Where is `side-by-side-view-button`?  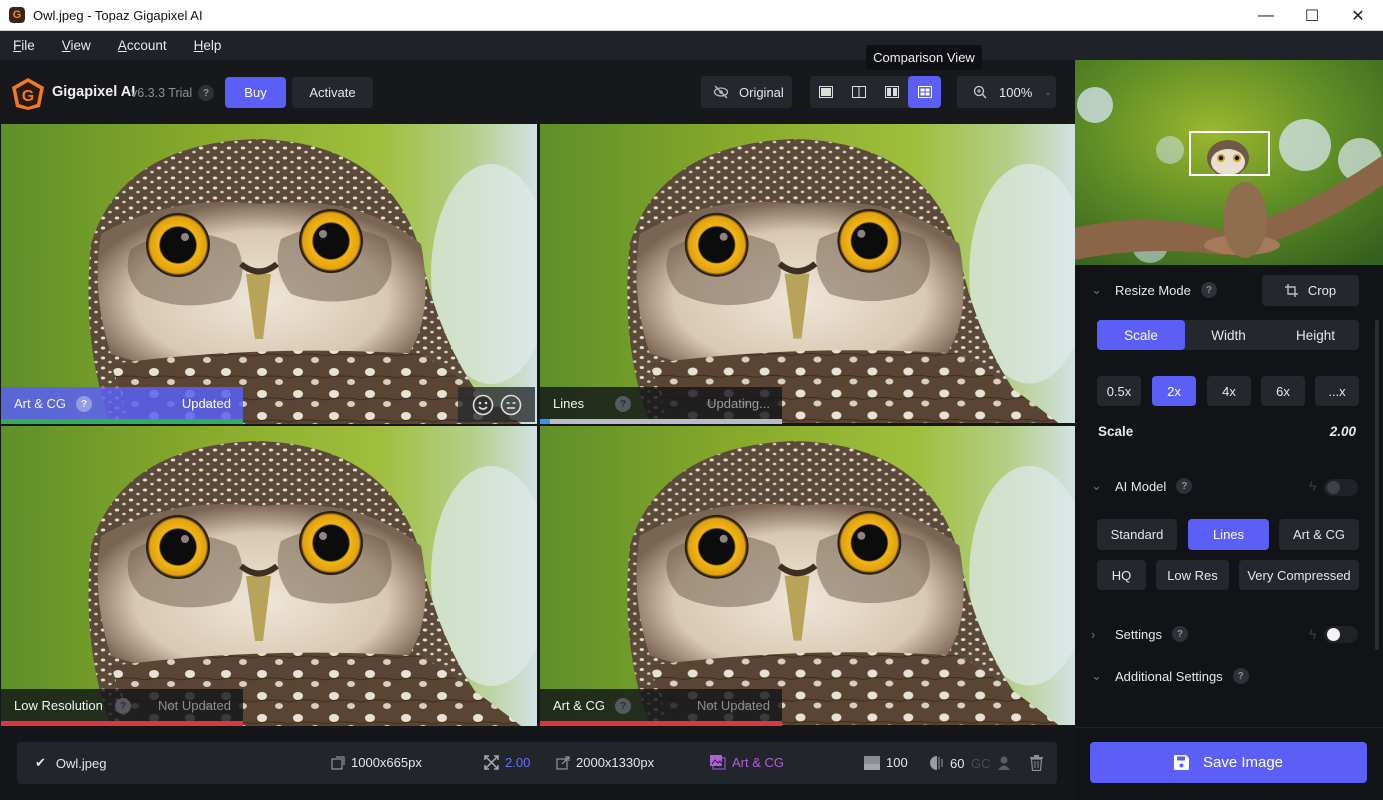 side-by-side-view-button is located at coordinates (892, 92).